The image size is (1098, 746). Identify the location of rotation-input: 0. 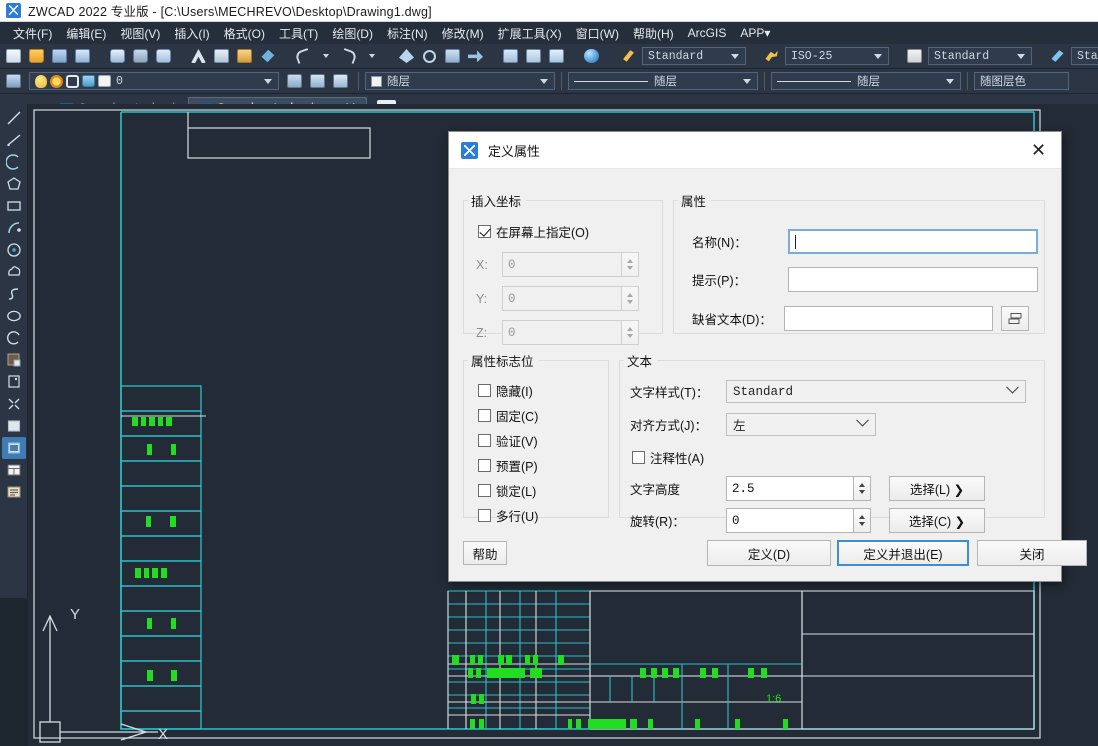
(790, 520).